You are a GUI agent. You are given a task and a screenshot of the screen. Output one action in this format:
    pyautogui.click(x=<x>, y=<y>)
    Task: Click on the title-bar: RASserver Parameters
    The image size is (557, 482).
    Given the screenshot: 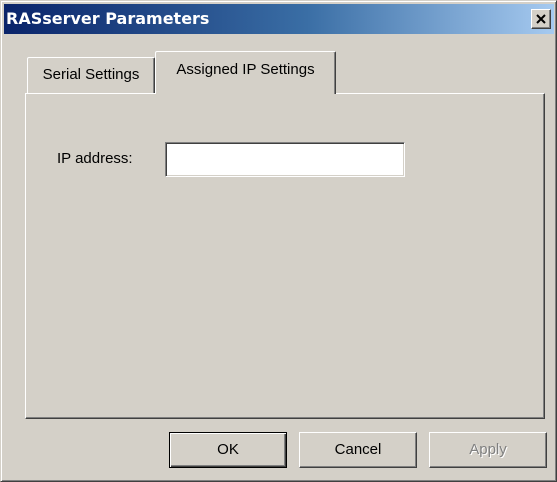 What is the action you would take?
    pyautogui.click(x=279, y=19)
    